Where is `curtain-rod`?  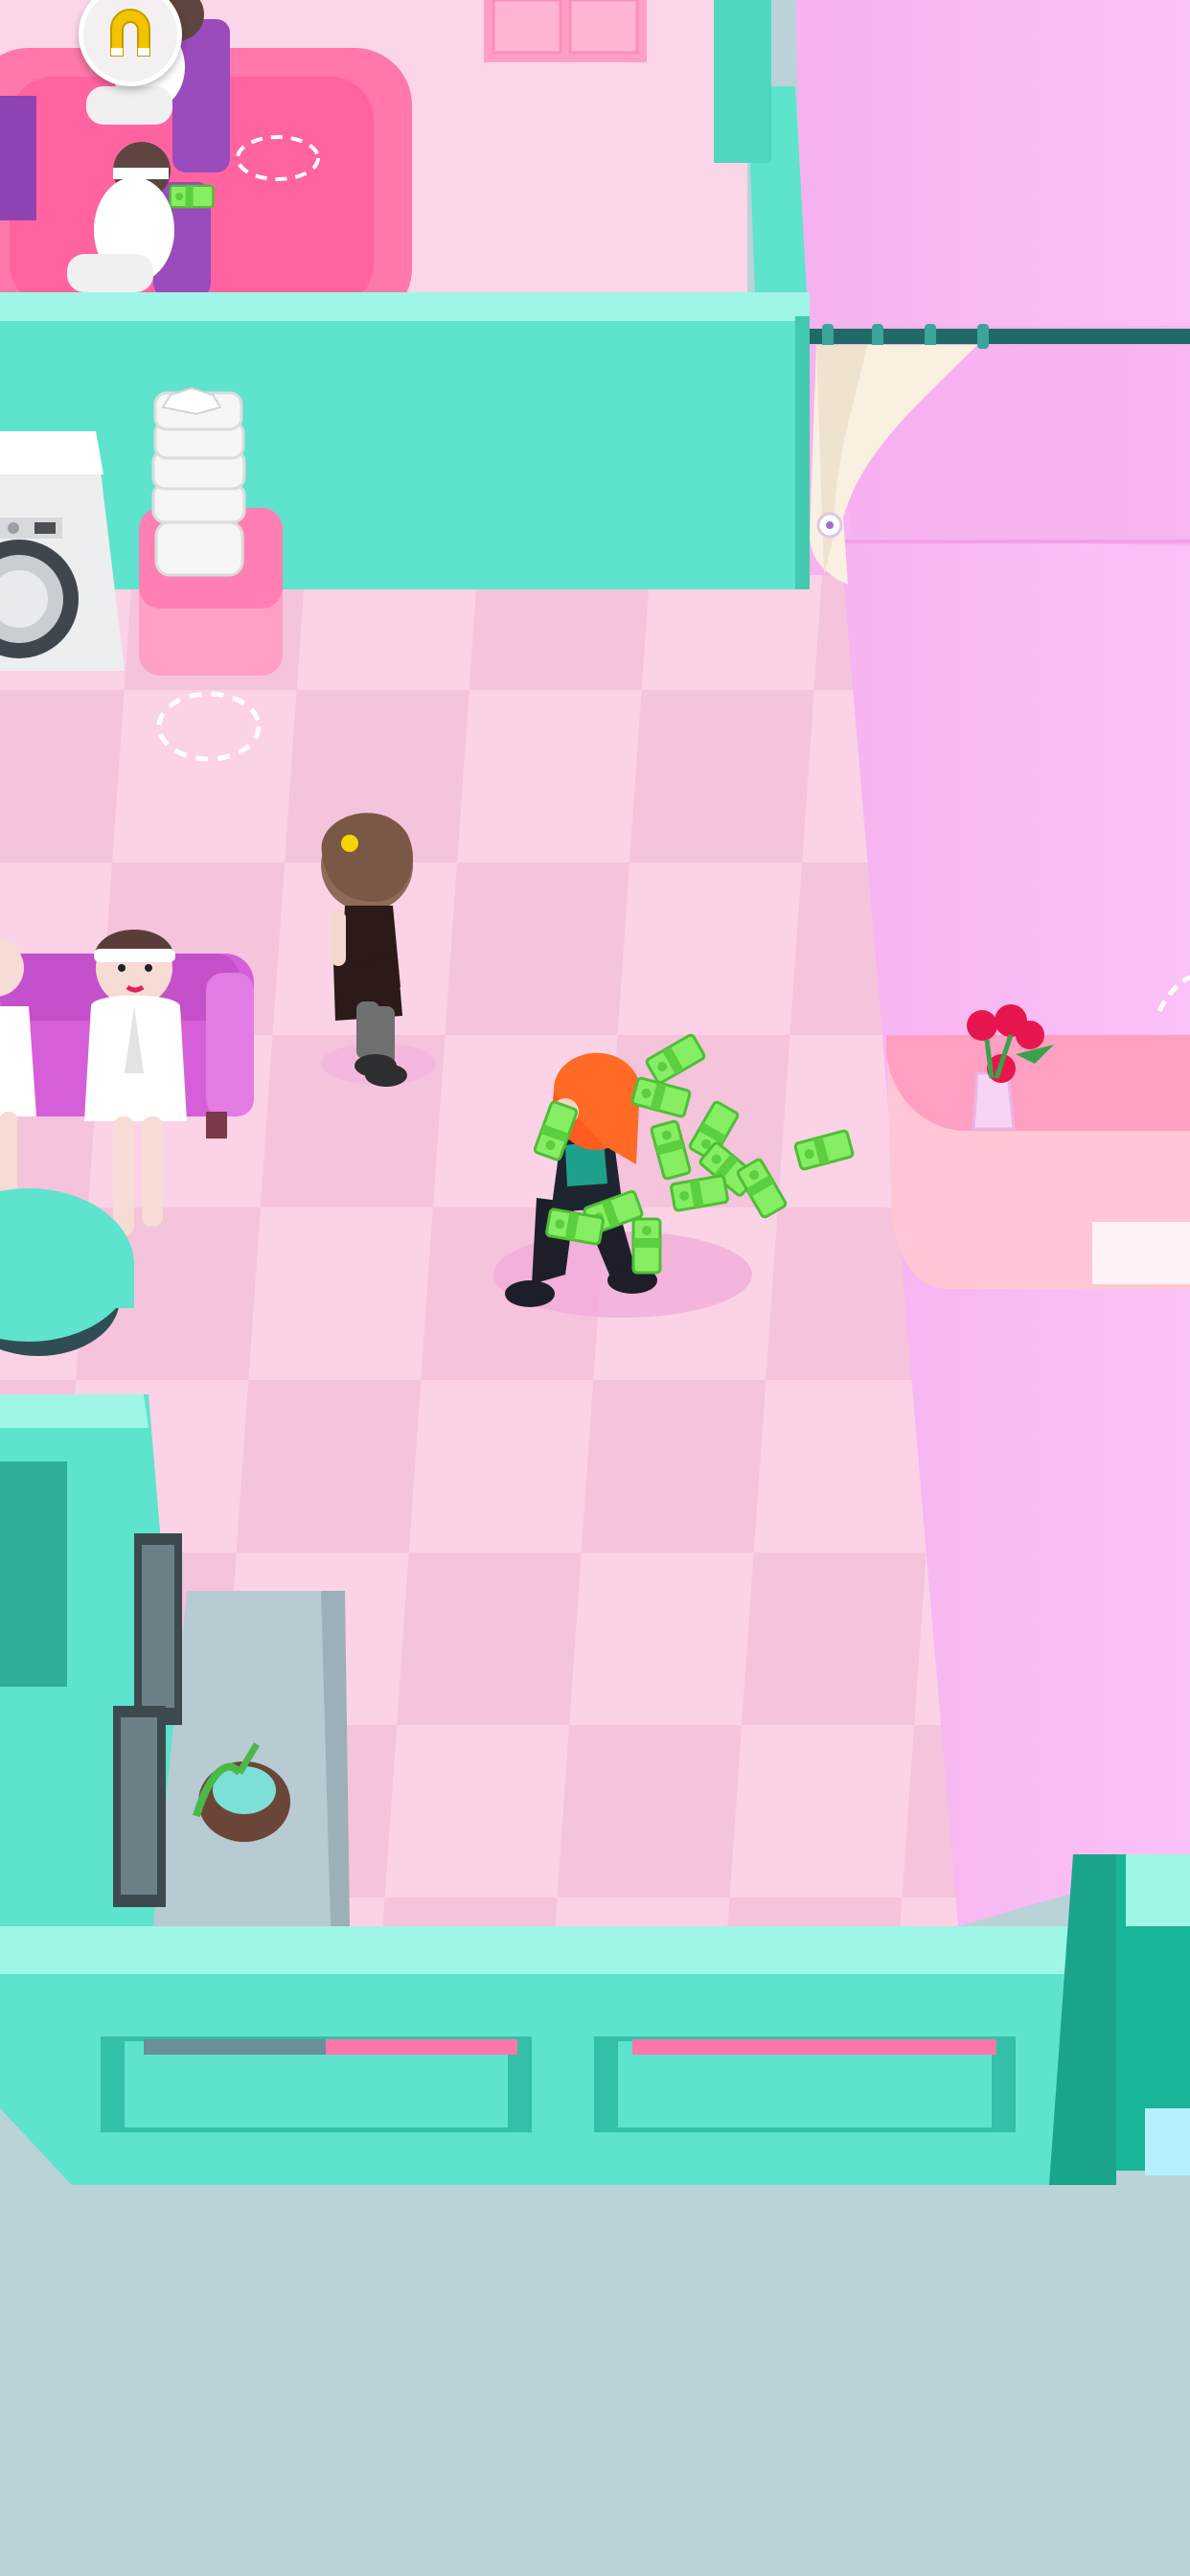 curtain-rod is located at coordinates (1000, 336).